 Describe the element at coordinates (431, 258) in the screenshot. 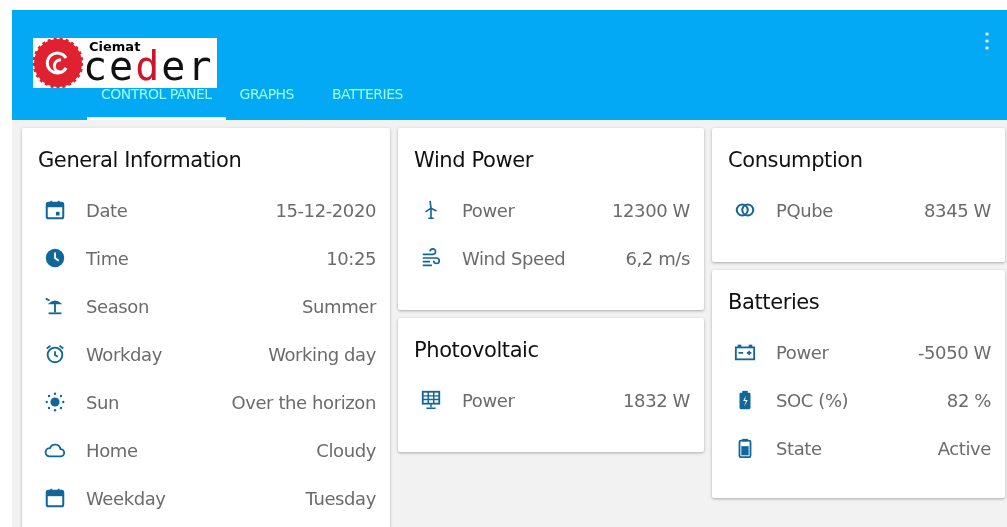

I see `wind-icon` at that location.